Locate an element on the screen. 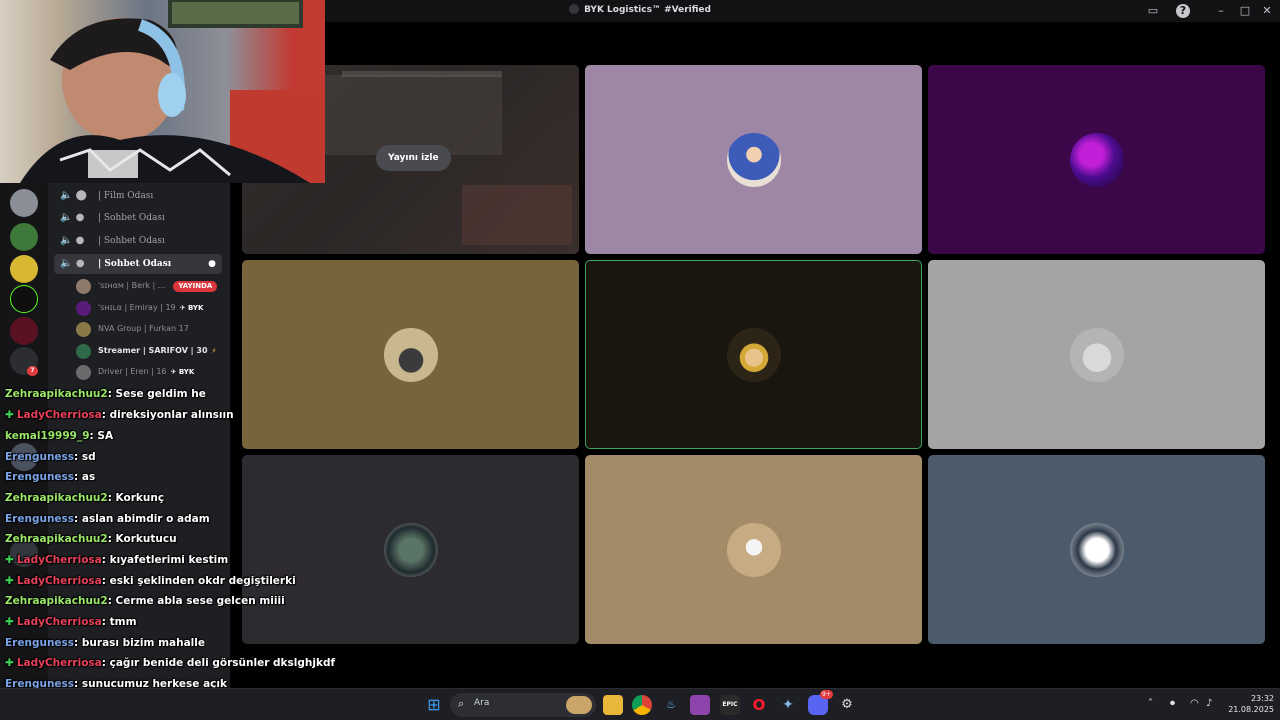 This screenshot has width=1280, height=720. chat-text: : SA is located at coordinates (101, 436).